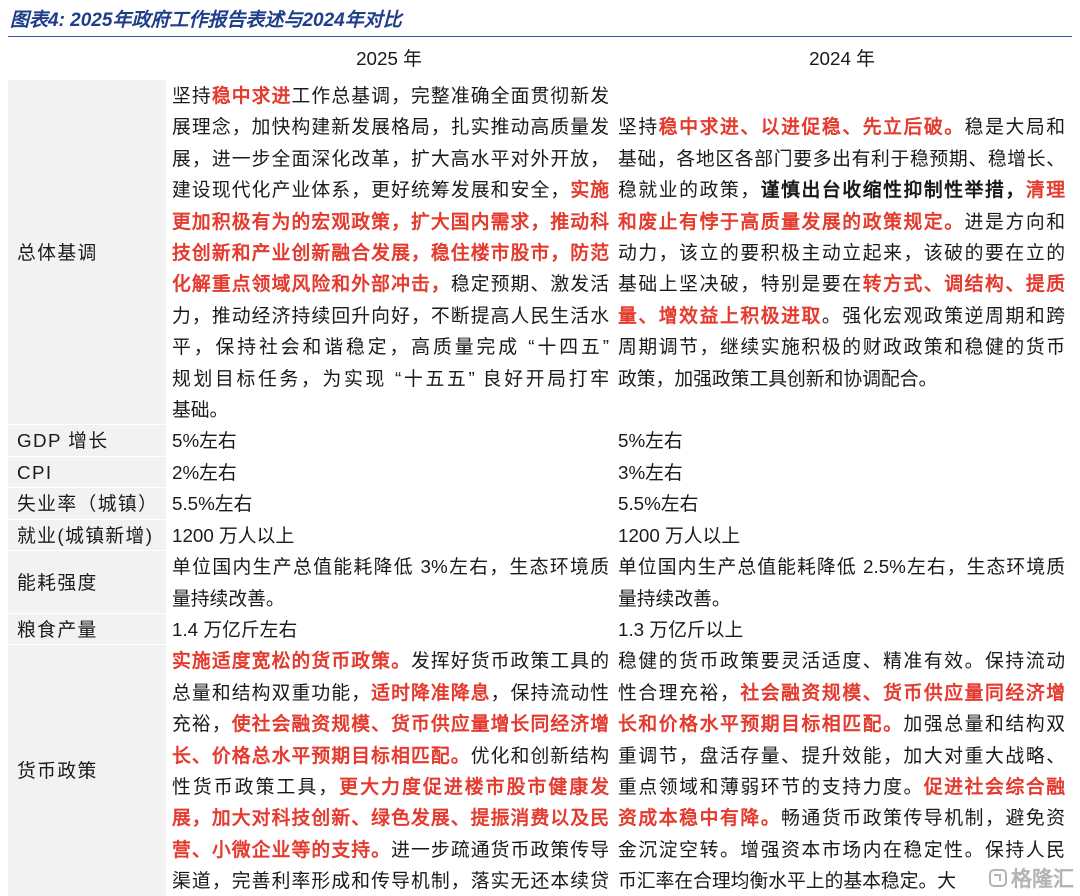 The image size is (1080, 896). What do you see at coordinates (390, 723) in the screenshot?
I see `text-line: 充裕，使社会融资规模、货币供应量增长同经济增` at bounding box center [390, 723].